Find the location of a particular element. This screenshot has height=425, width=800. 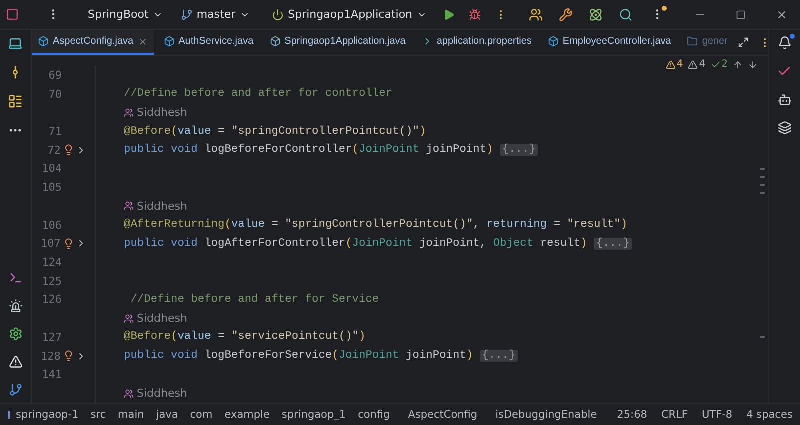

line-number: 104 is located at coordinates (51, 169).